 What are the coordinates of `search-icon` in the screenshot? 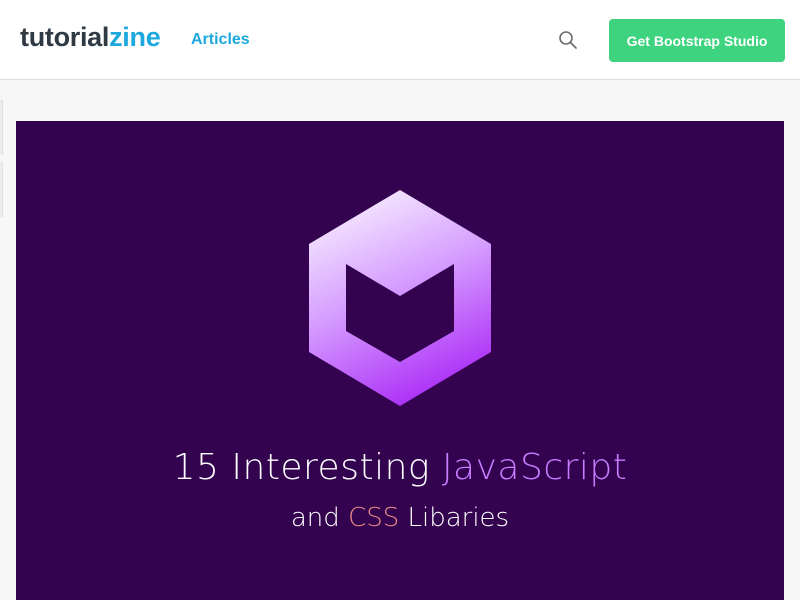 It's located at (568, 40).